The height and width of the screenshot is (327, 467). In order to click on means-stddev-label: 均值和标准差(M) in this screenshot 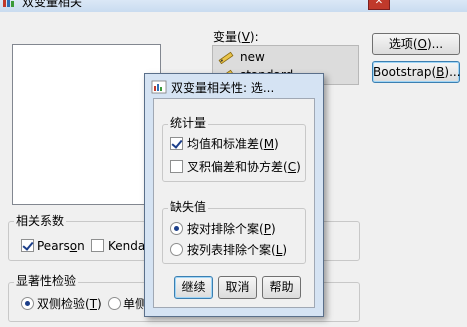, I will do `click(233, 144)`.